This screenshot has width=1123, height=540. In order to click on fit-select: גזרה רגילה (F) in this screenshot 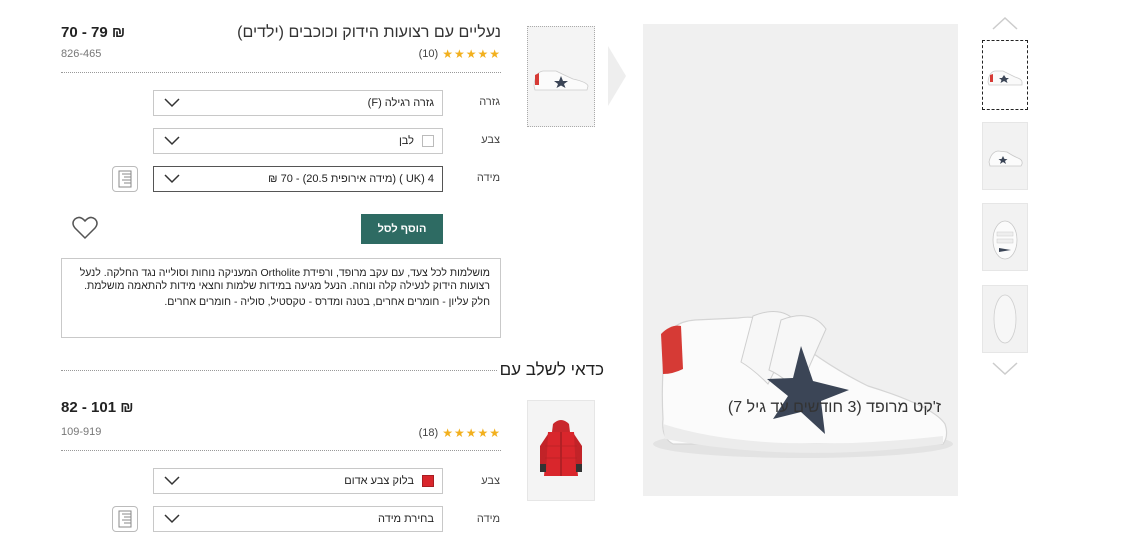, I will do `click(298, 103)`.